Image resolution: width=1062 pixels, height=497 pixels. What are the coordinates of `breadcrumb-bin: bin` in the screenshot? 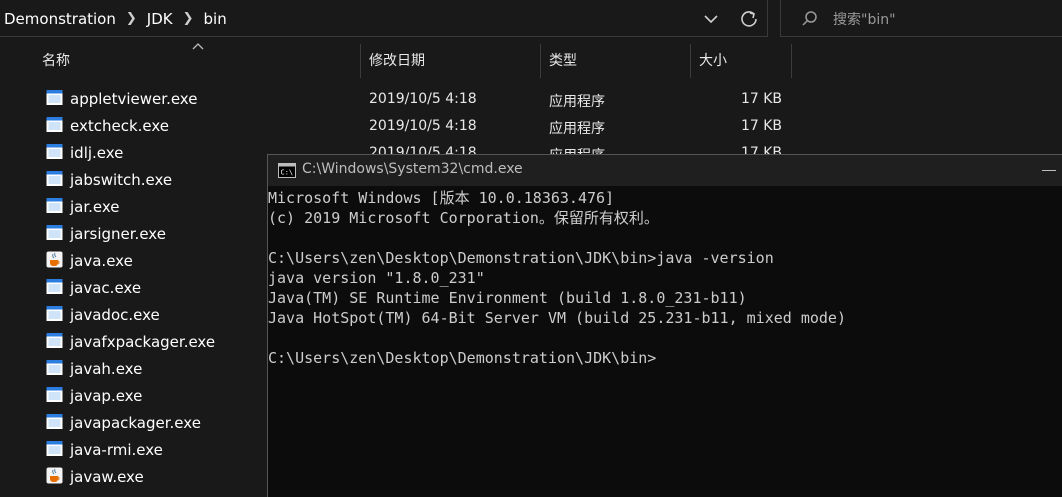 It's located at (215, 19).